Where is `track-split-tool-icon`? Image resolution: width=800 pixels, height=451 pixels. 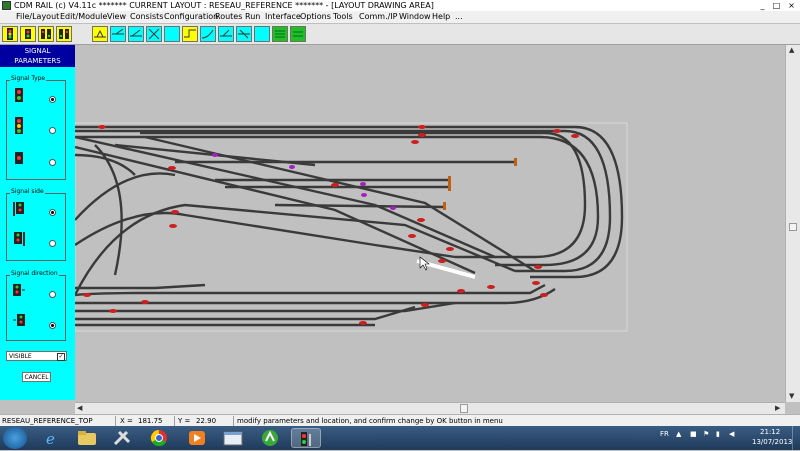
track-split-tool-icon is located at coordinates (118, 34).